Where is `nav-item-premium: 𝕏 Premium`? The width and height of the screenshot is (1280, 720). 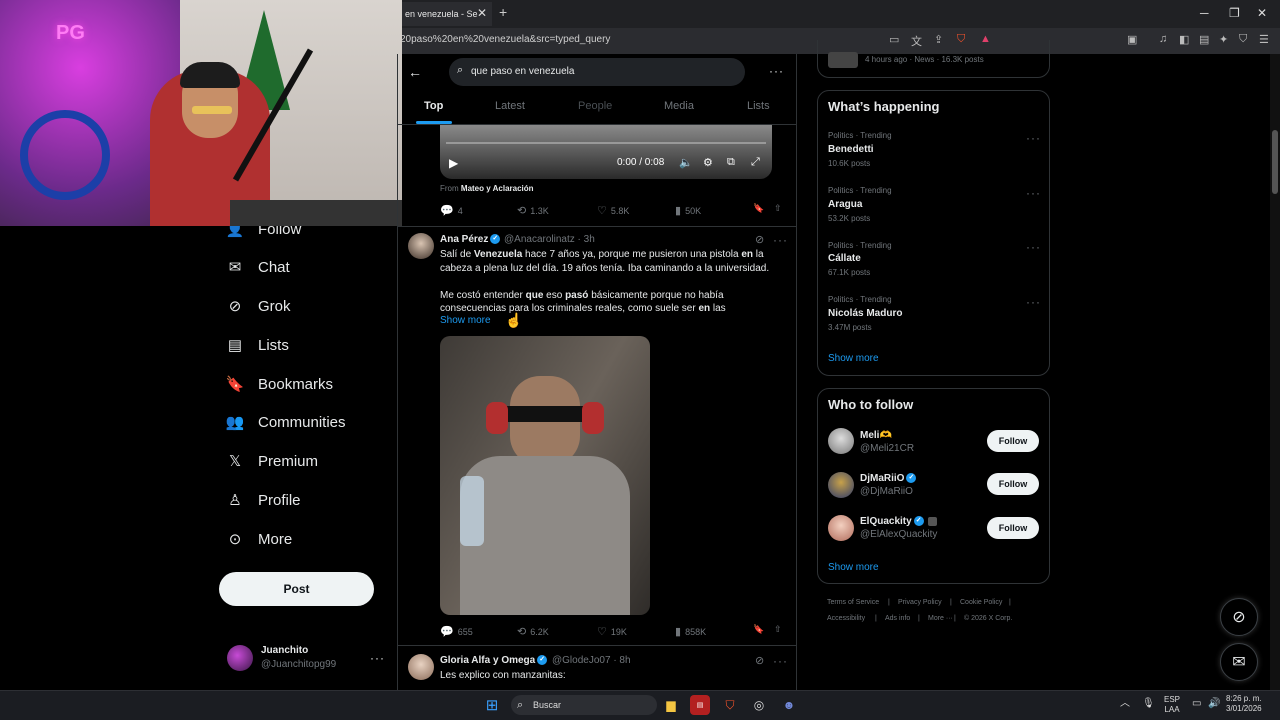 nav-item-premium: 𝕏 Premium is located at coordinates (272, 461).